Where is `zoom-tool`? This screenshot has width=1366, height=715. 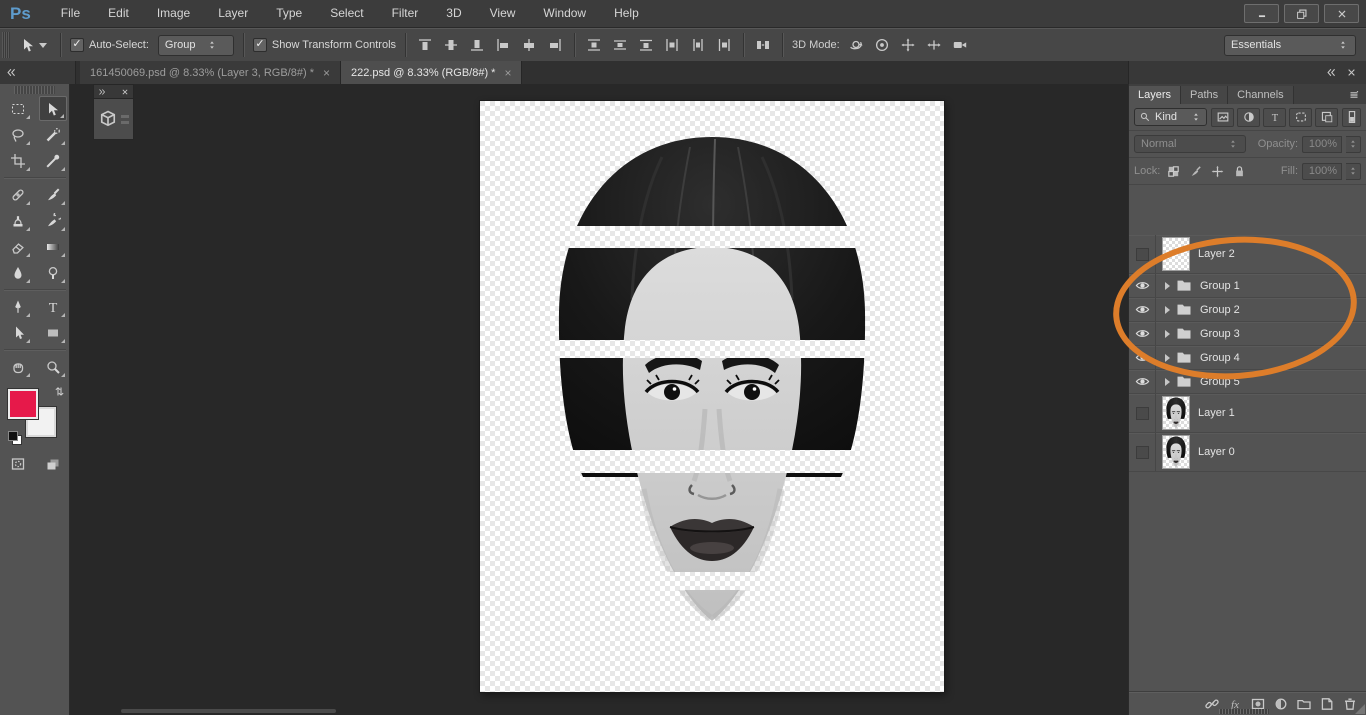
zoom-tool is located at coordinates (53, 366).